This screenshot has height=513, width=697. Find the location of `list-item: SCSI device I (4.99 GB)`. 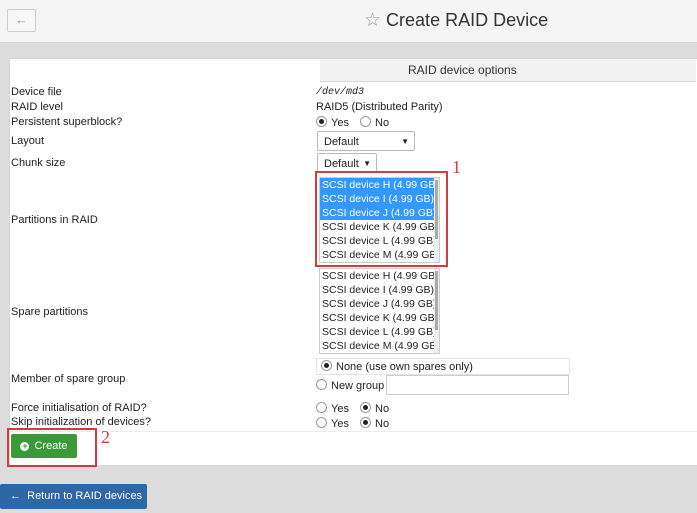

list-item: SCSI device I (4.99 GB) is located at coordinates (379, 290).